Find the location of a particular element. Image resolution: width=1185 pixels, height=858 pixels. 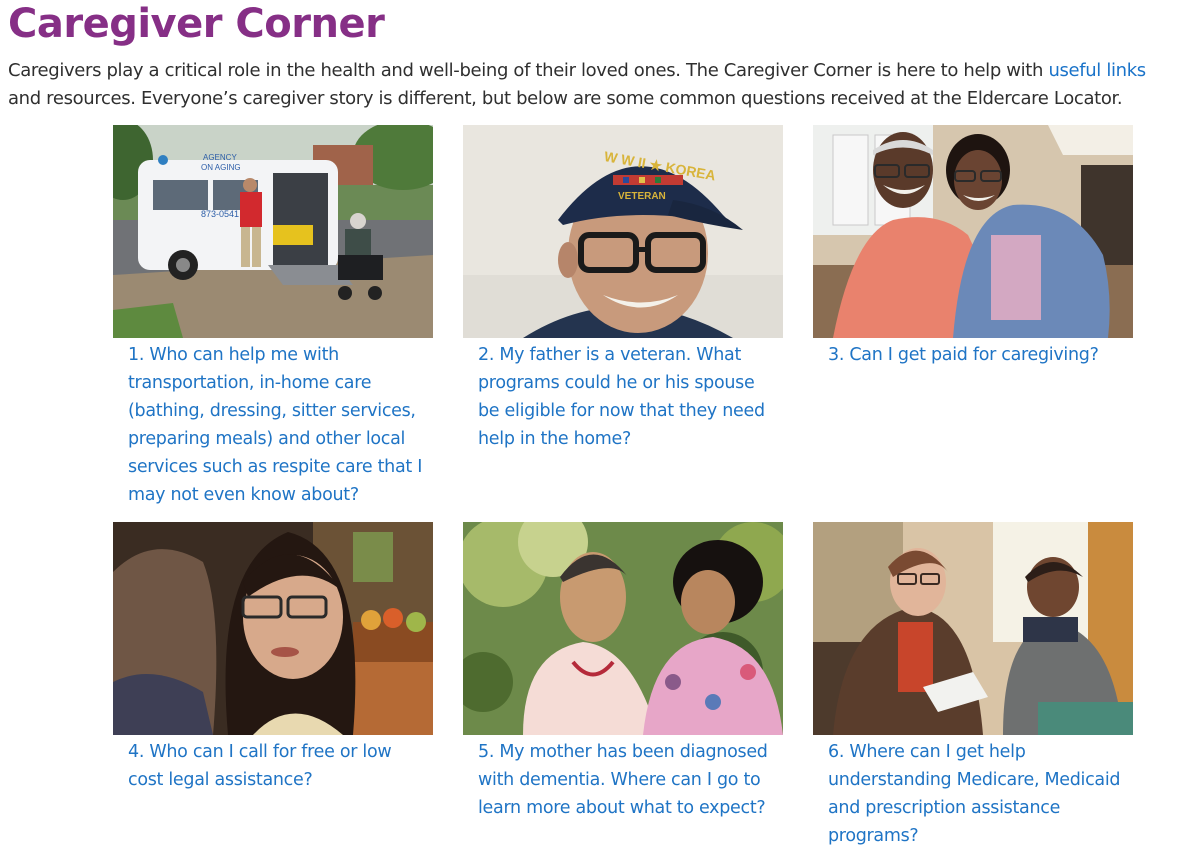

page-title: Caregiver Corner is located at coordinates (196, 24).